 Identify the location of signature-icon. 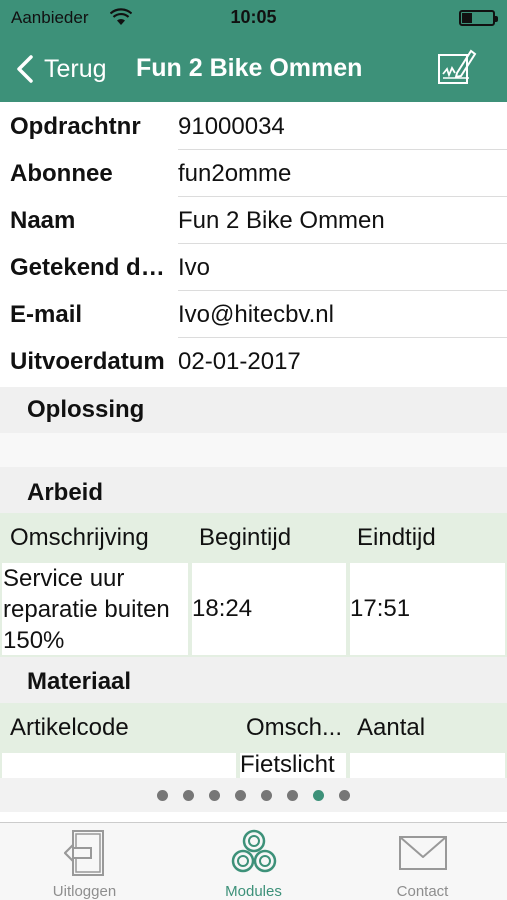
(457, 67).